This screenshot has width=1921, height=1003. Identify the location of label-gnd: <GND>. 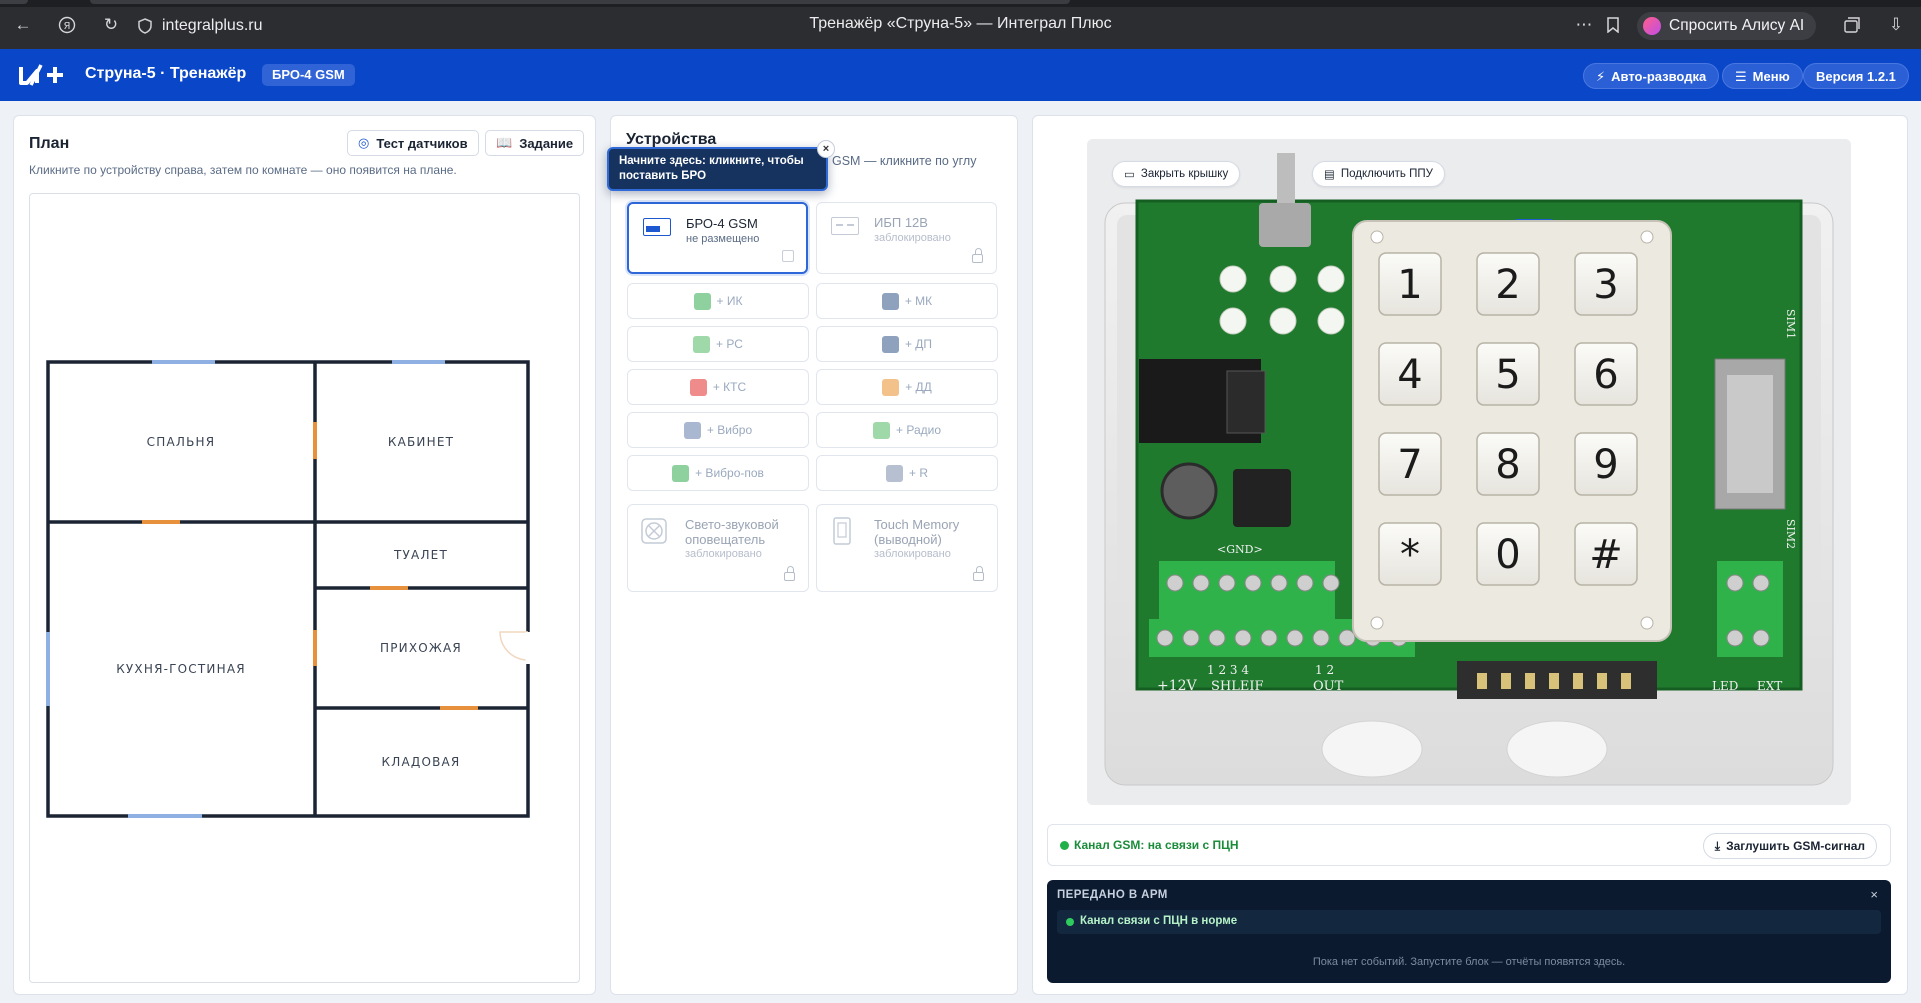
(1240, 549).